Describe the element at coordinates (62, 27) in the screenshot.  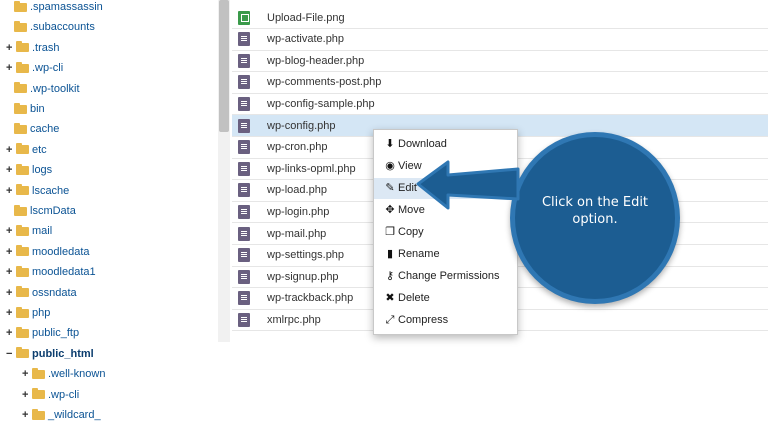
I see `tree-item-label: .subaccounts` at that location.